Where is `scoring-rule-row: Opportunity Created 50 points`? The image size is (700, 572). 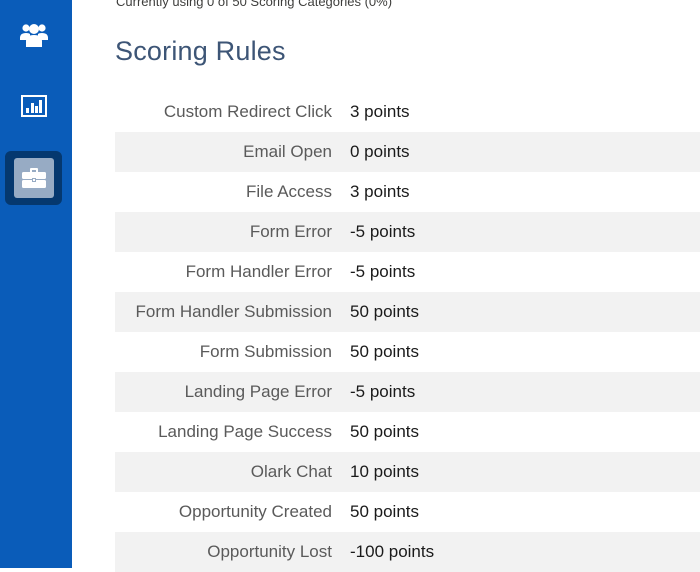
scoring-rule-row: Opportunity Created 50 points is located at coordinates (407, 512).